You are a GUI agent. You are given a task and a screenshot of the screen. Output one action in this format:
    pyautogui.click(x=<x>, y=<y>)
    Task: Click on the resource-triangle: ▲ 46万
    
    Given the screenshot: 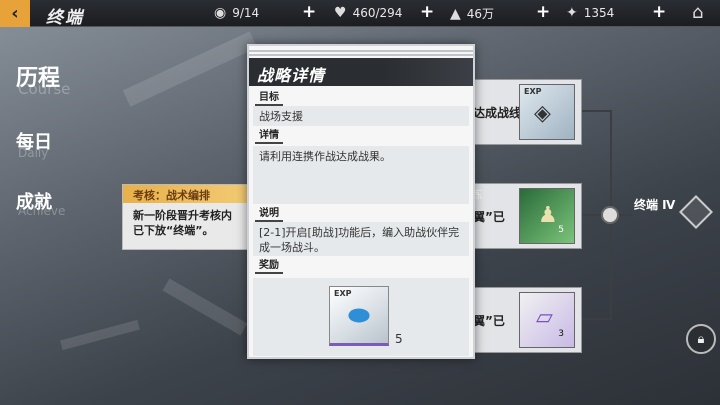 What is the action you would take?
    pyautogui.click(x=472, y=13)
    